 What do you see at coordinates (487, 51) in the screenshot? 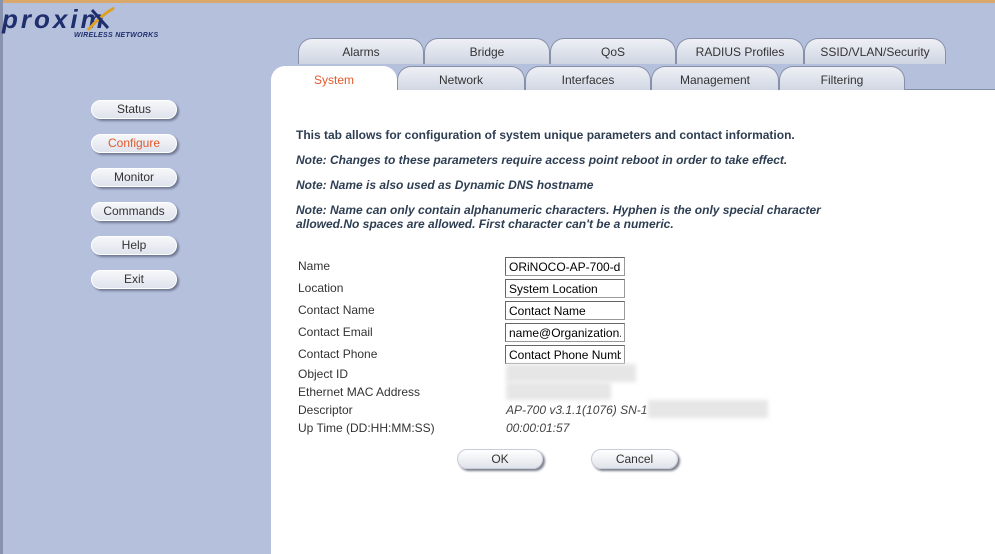
I see `tab-bridge: Bridge` at bounding box center [487, 51].